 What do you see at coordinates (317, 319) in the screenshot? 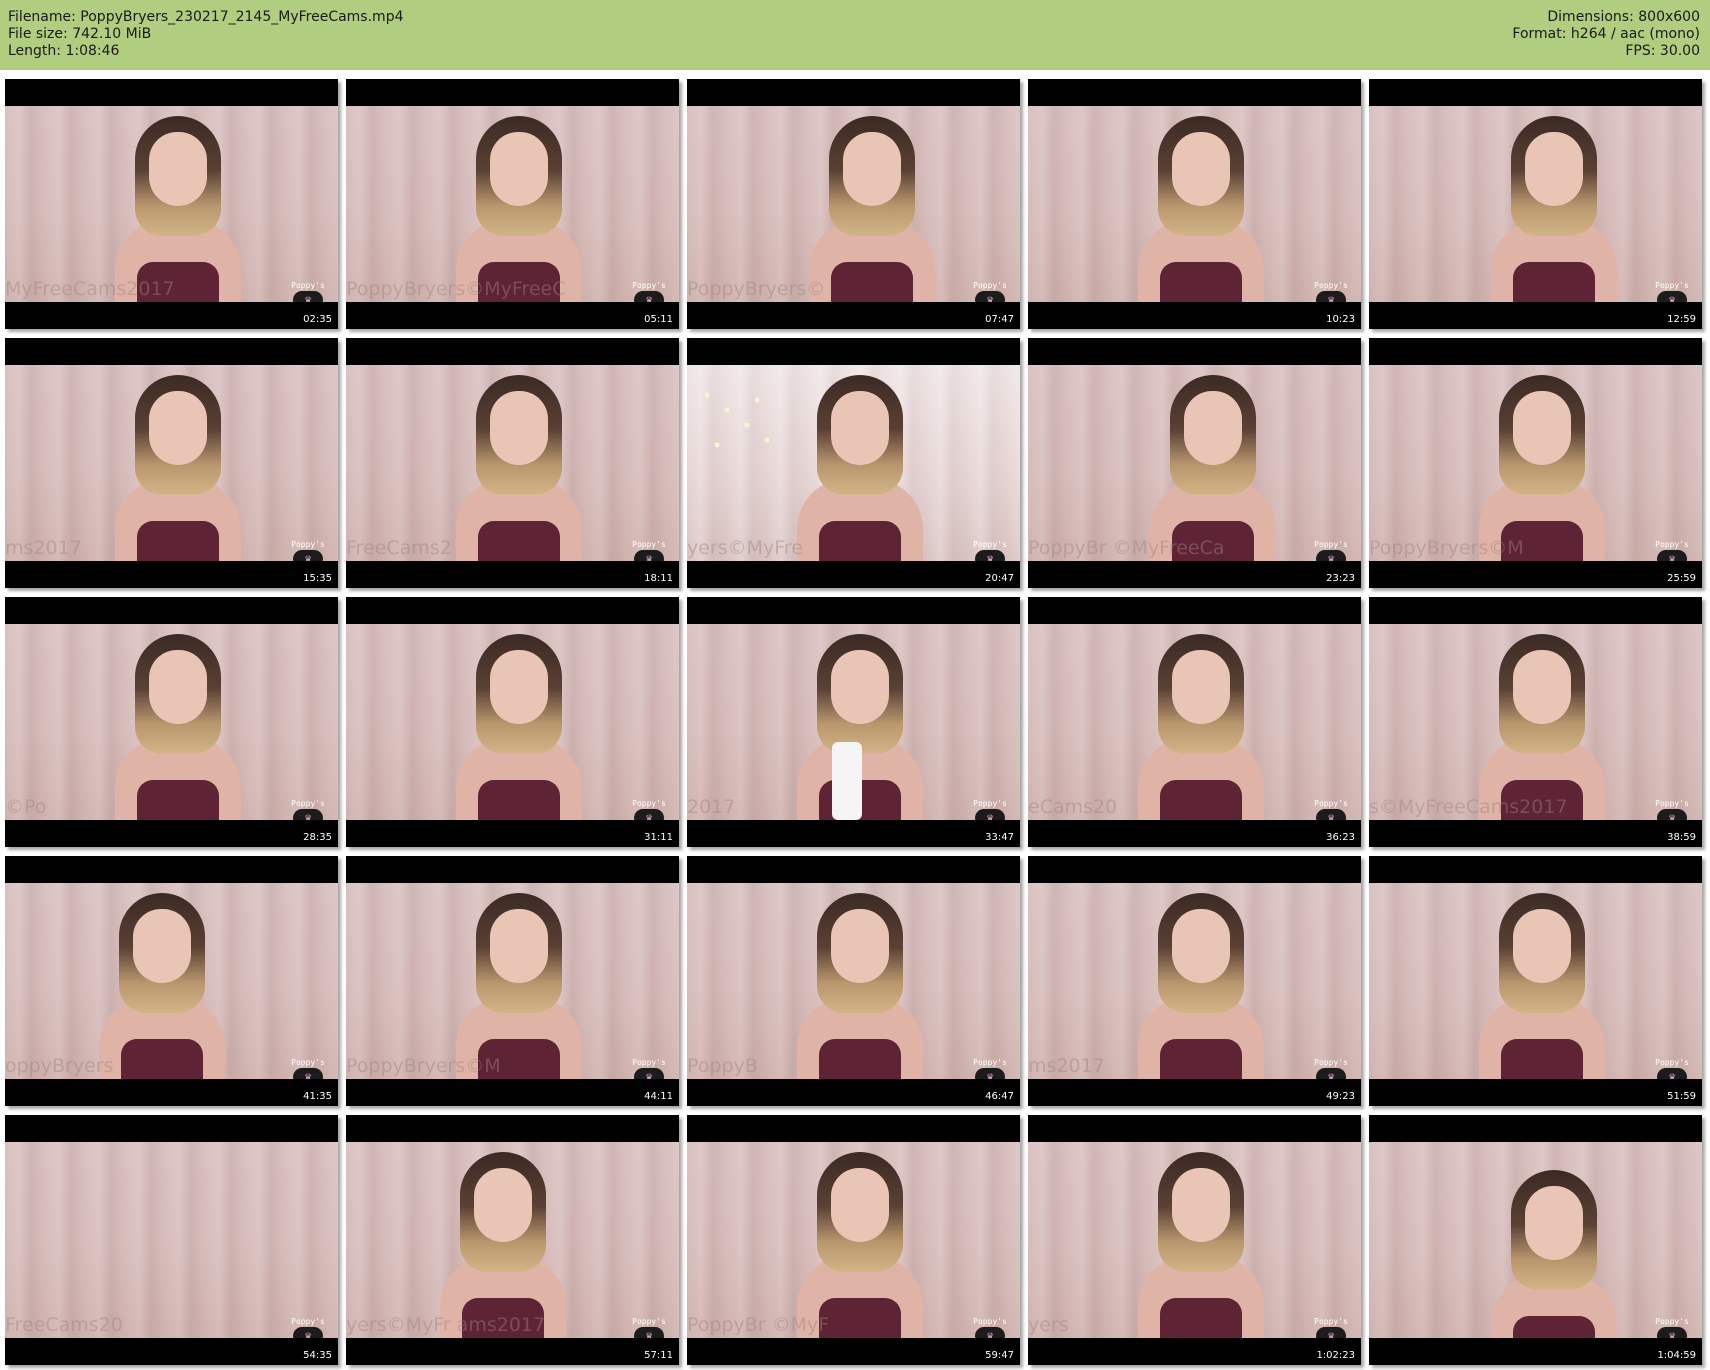
I see `timestamp-label: 02:35` at bounding box center [317, 319].